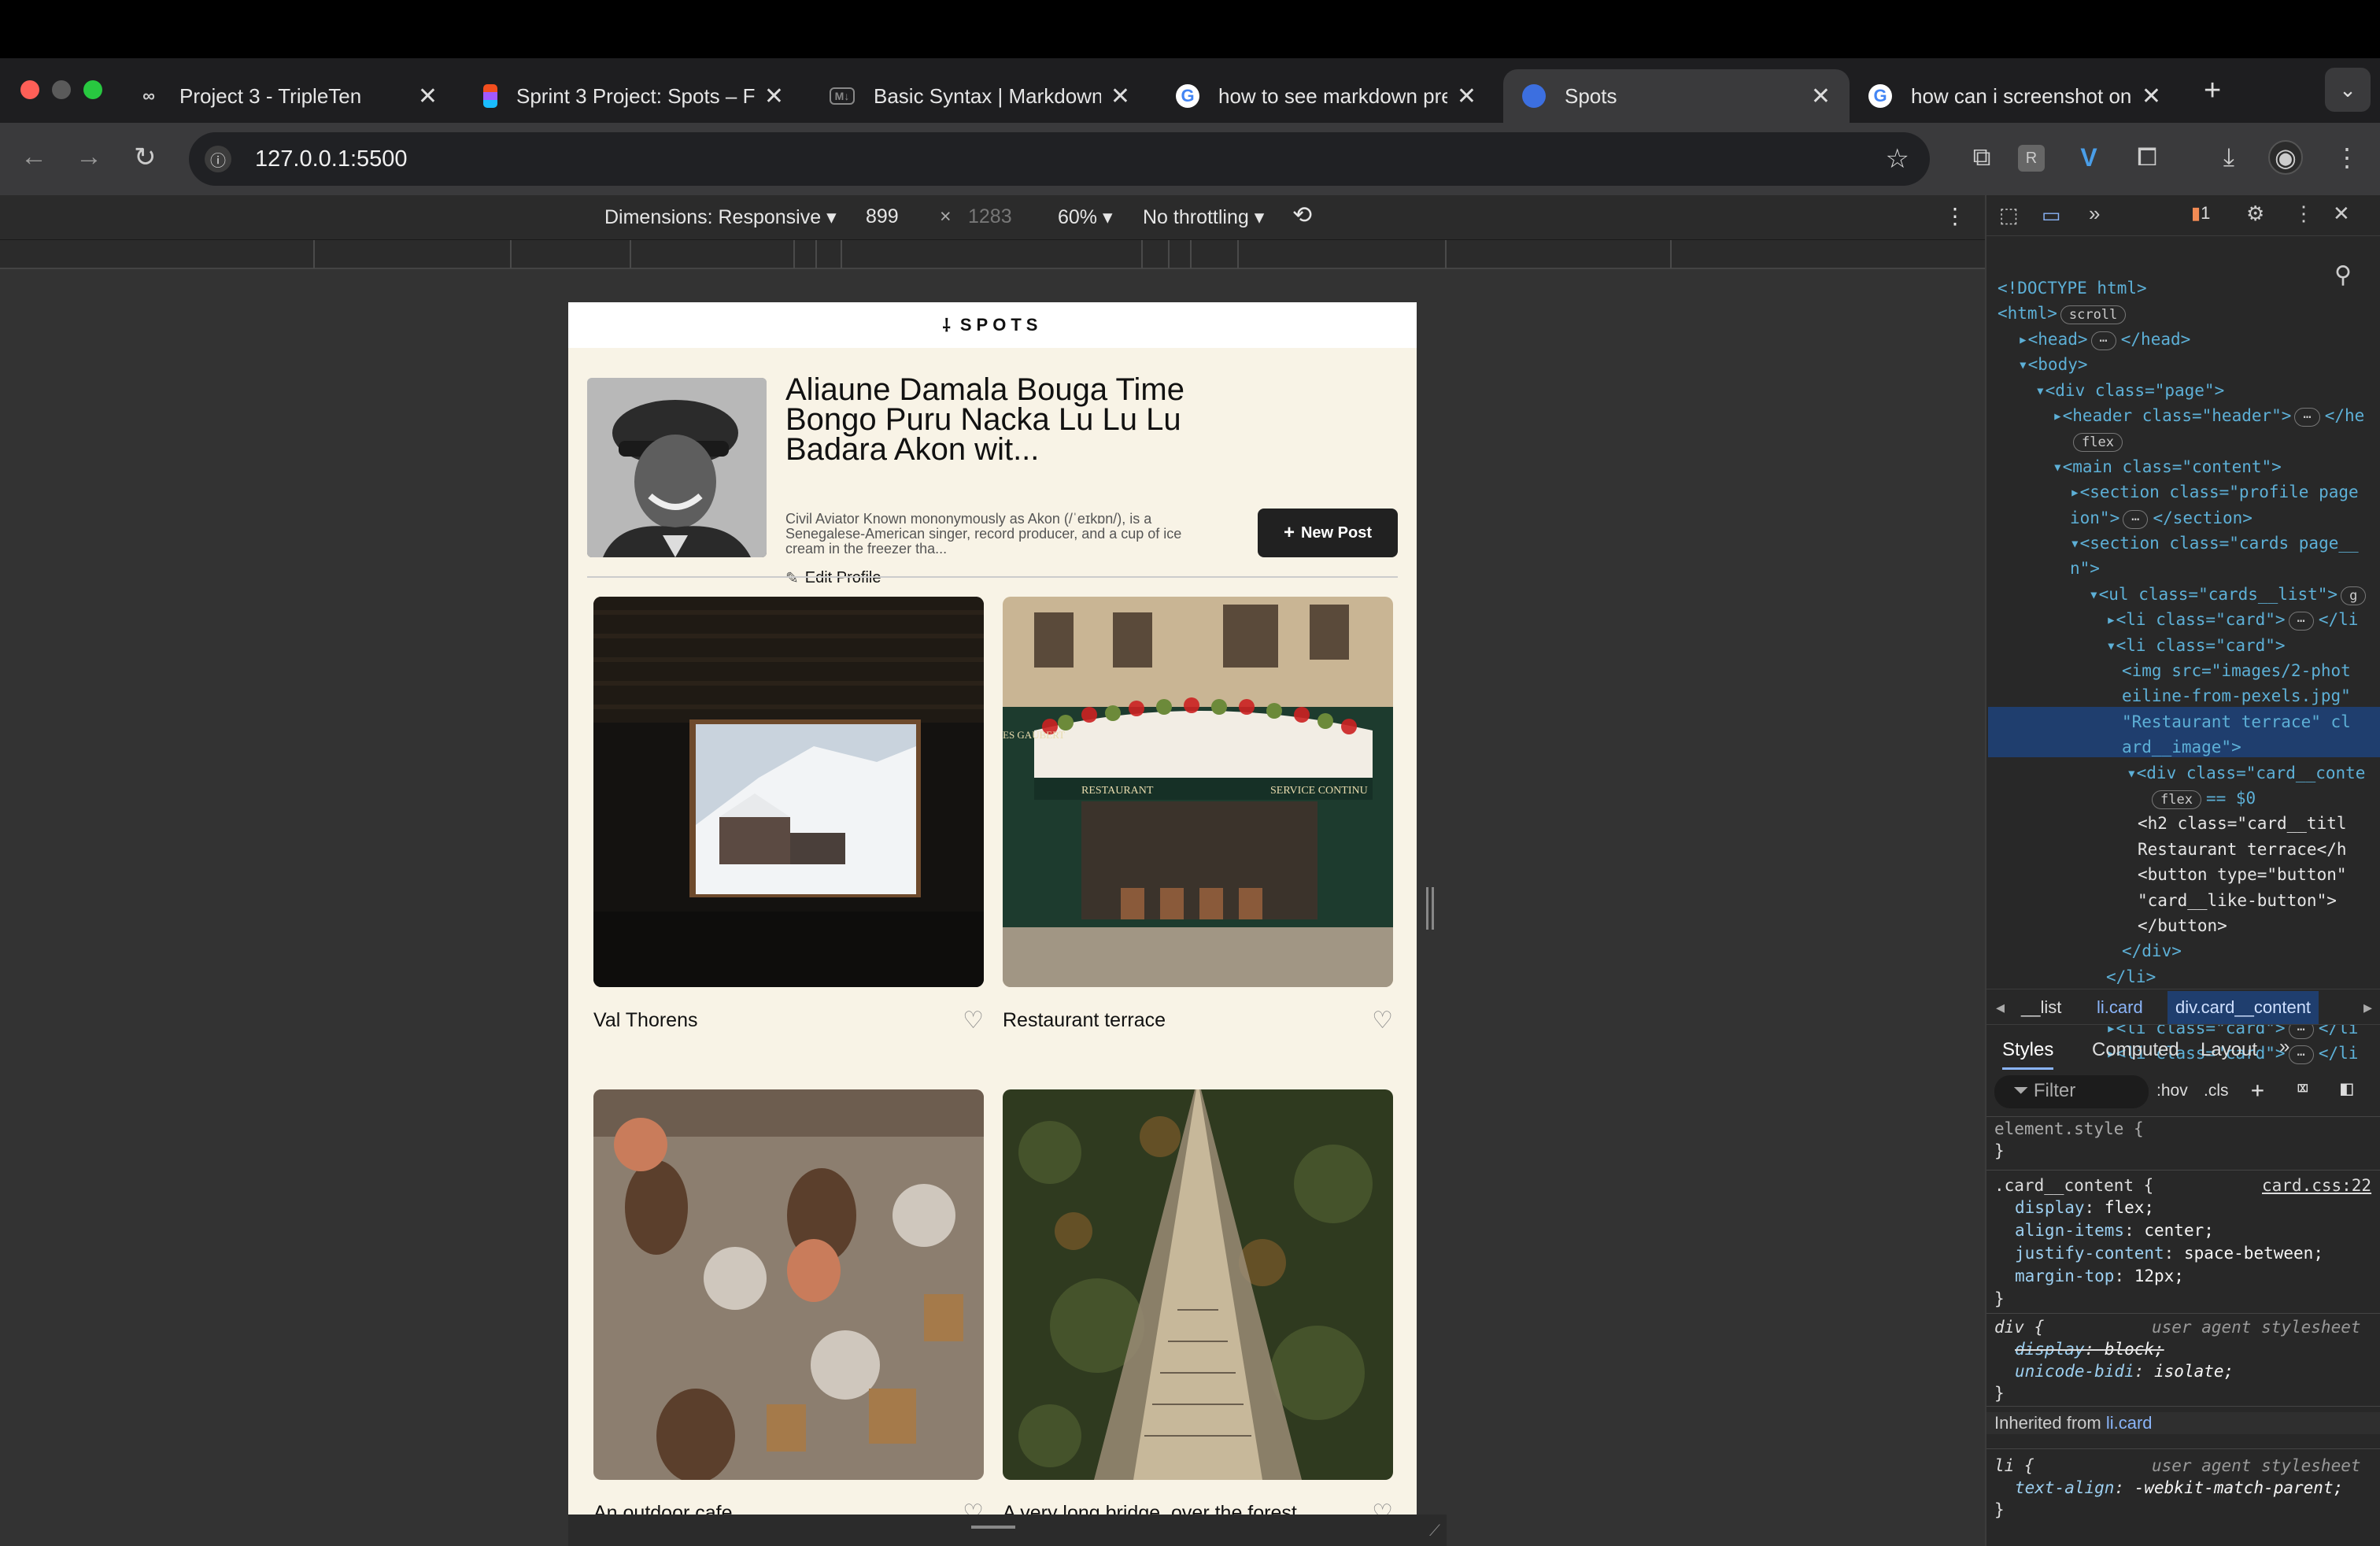  I want to click on css-property: justify-content: space-between;, so click(2169, 1253).